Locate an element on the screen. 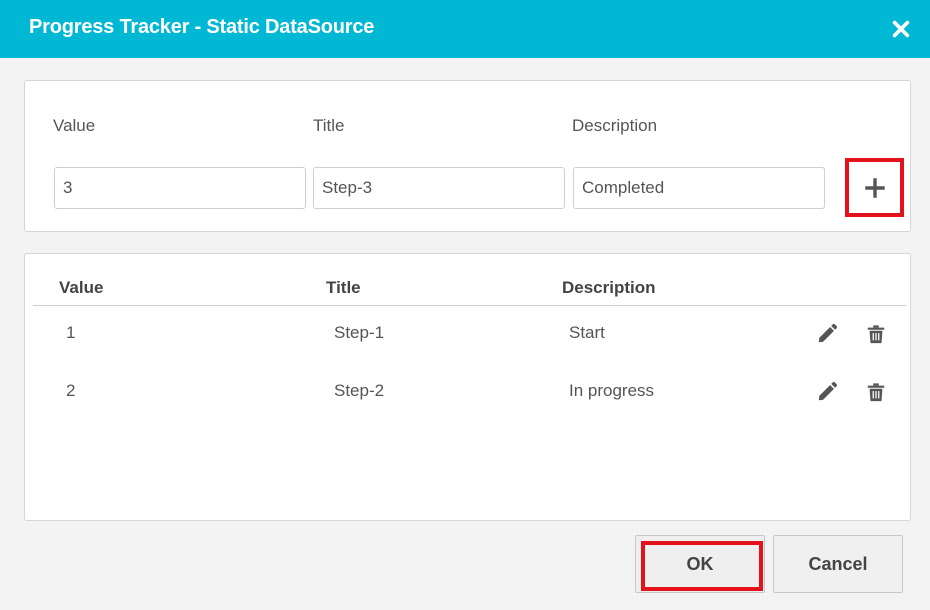 The width and height of the screenshot is (930, 610). table-row: 1 Step-1 Start is located at coordinates (467, 335).